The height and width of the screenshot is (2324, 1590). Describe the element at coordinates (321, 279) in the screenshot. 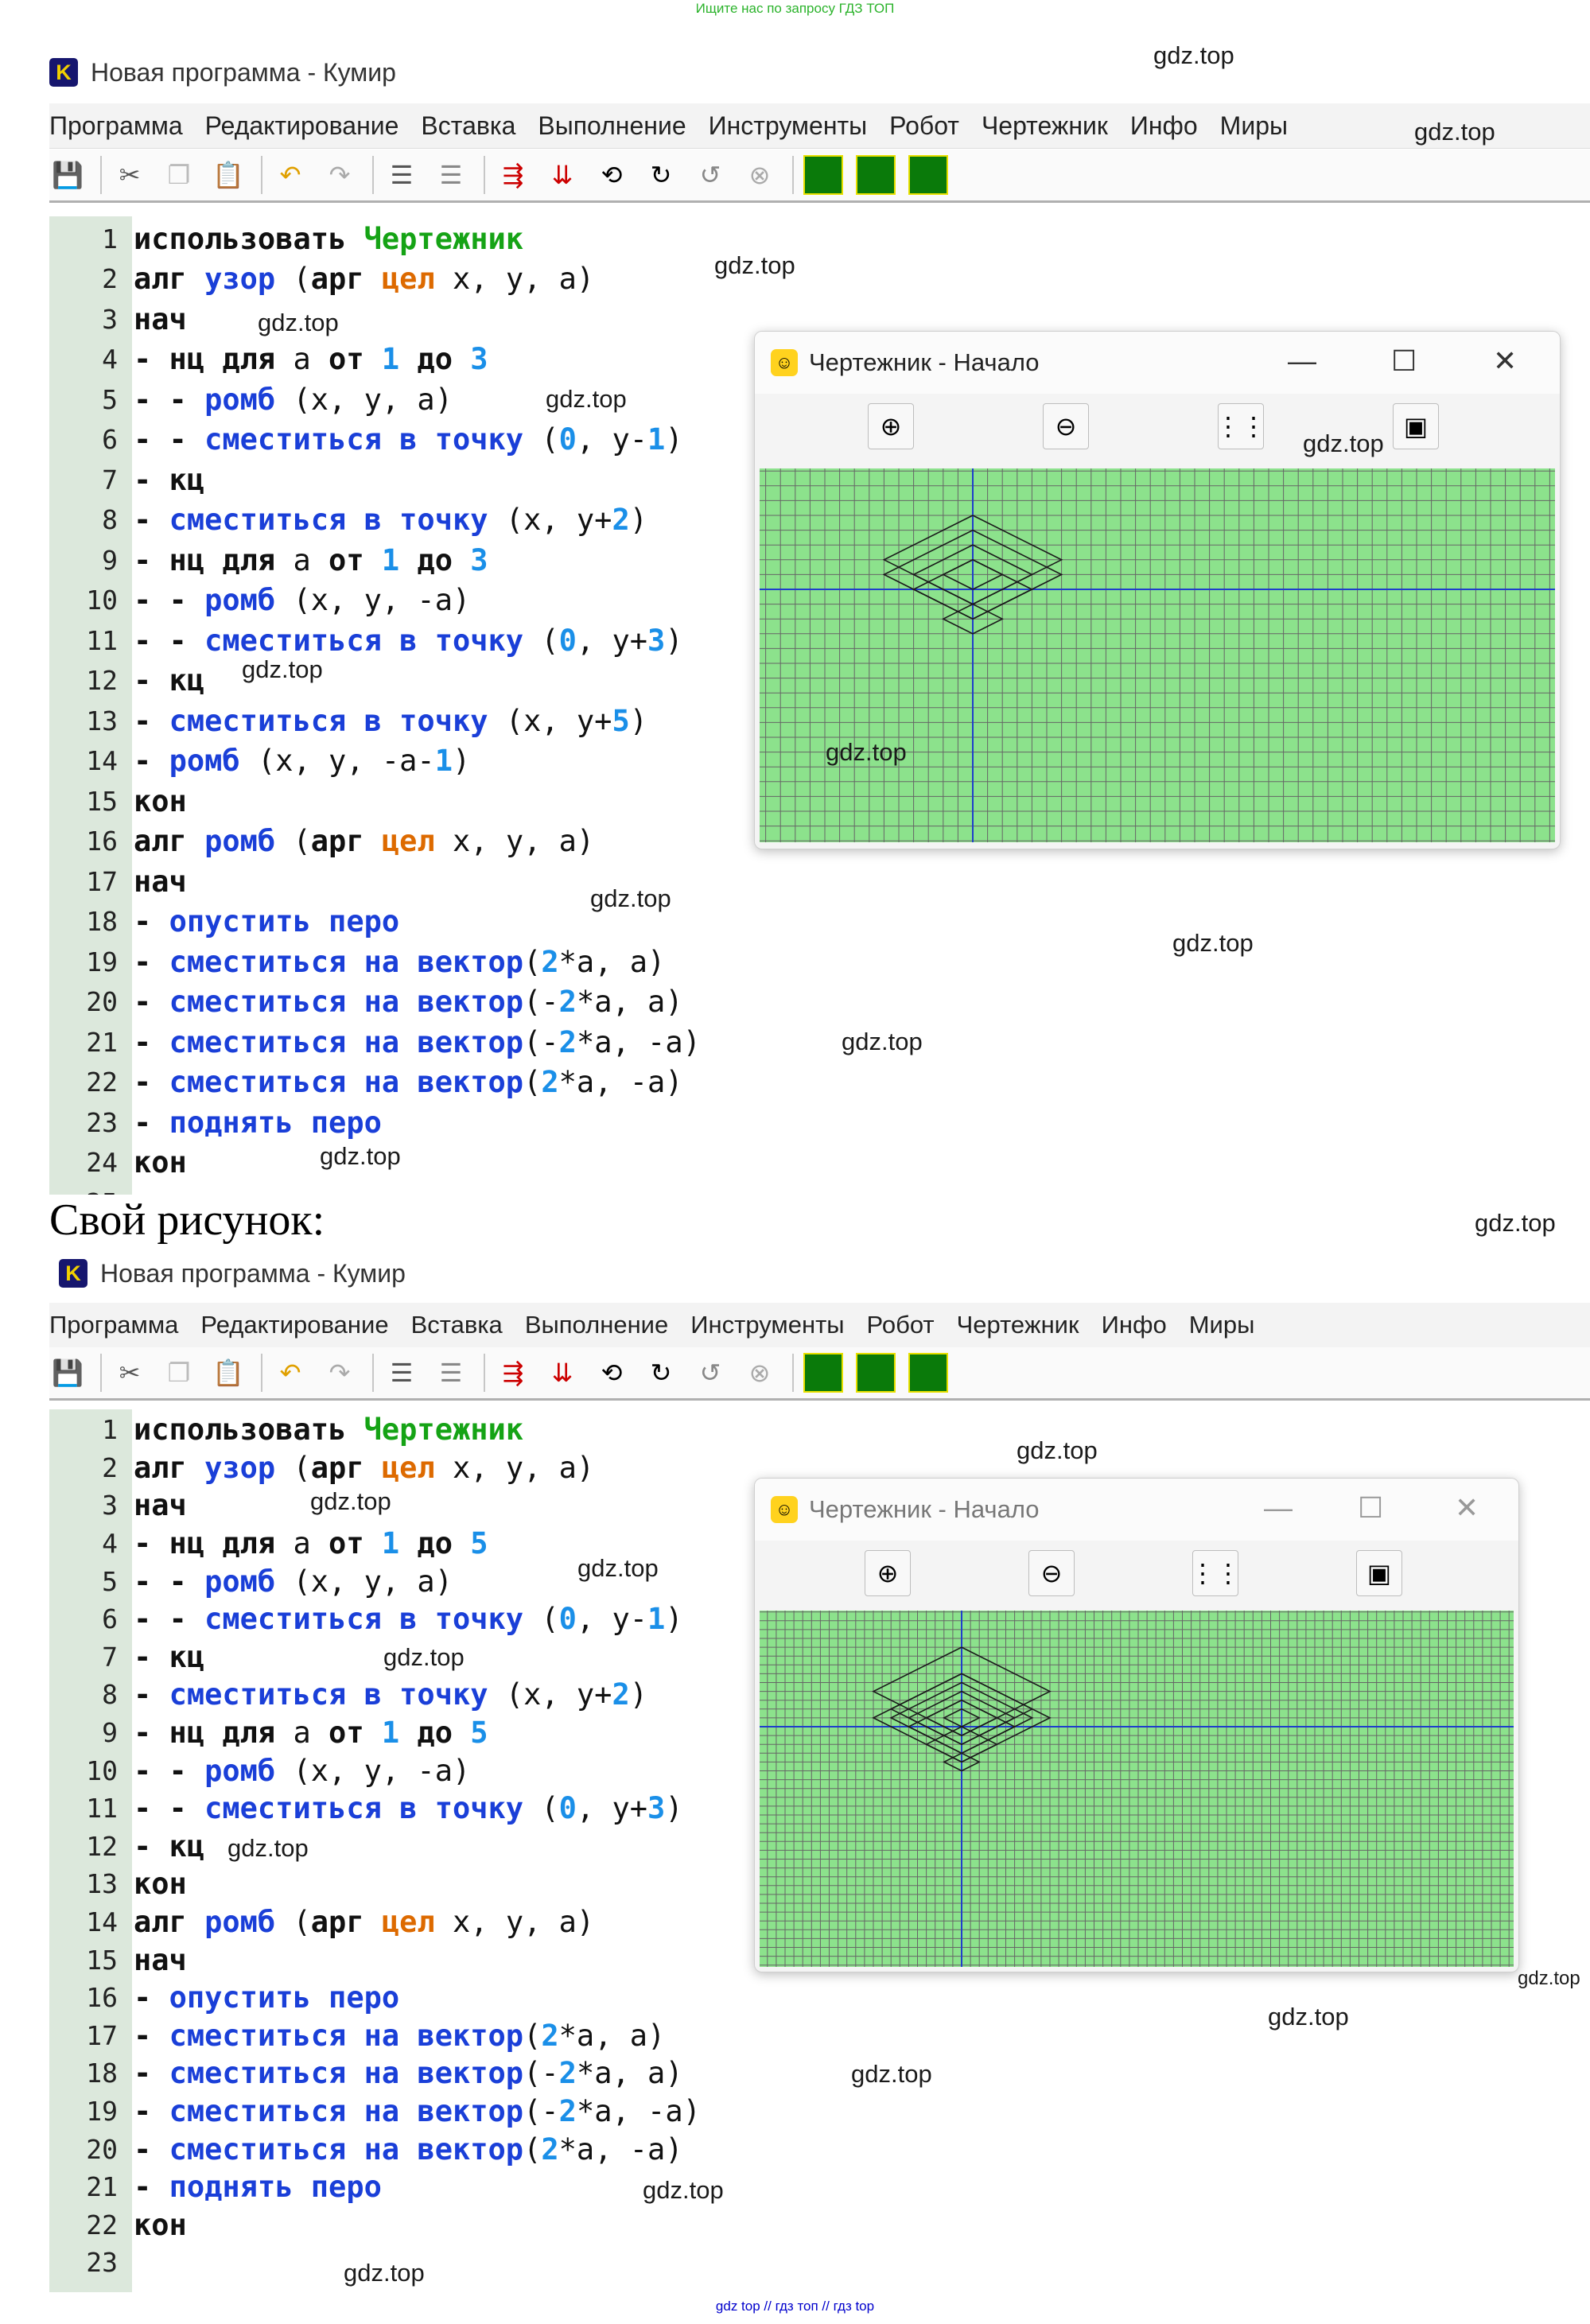

I see `code-line: 2 алг узор (арг цел x, y, a)` at that location.